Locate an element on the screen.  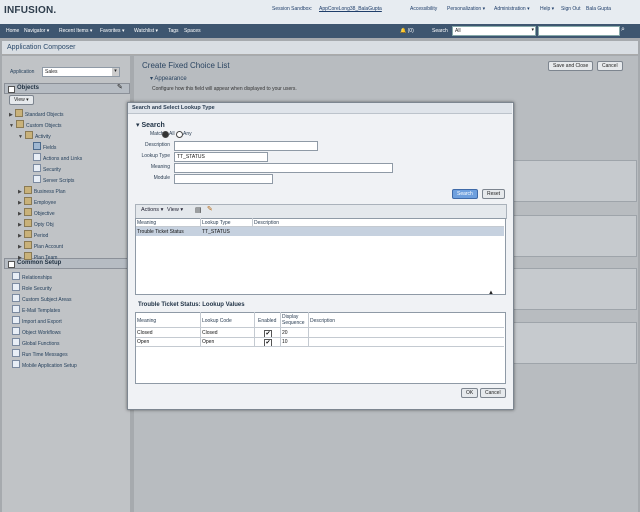
nav-item: Tags is located at coordinates (173, 31).